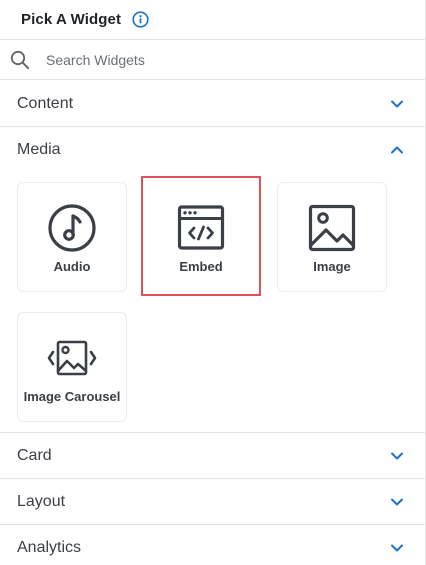  I want to click on image-icon, so click(332, 228).